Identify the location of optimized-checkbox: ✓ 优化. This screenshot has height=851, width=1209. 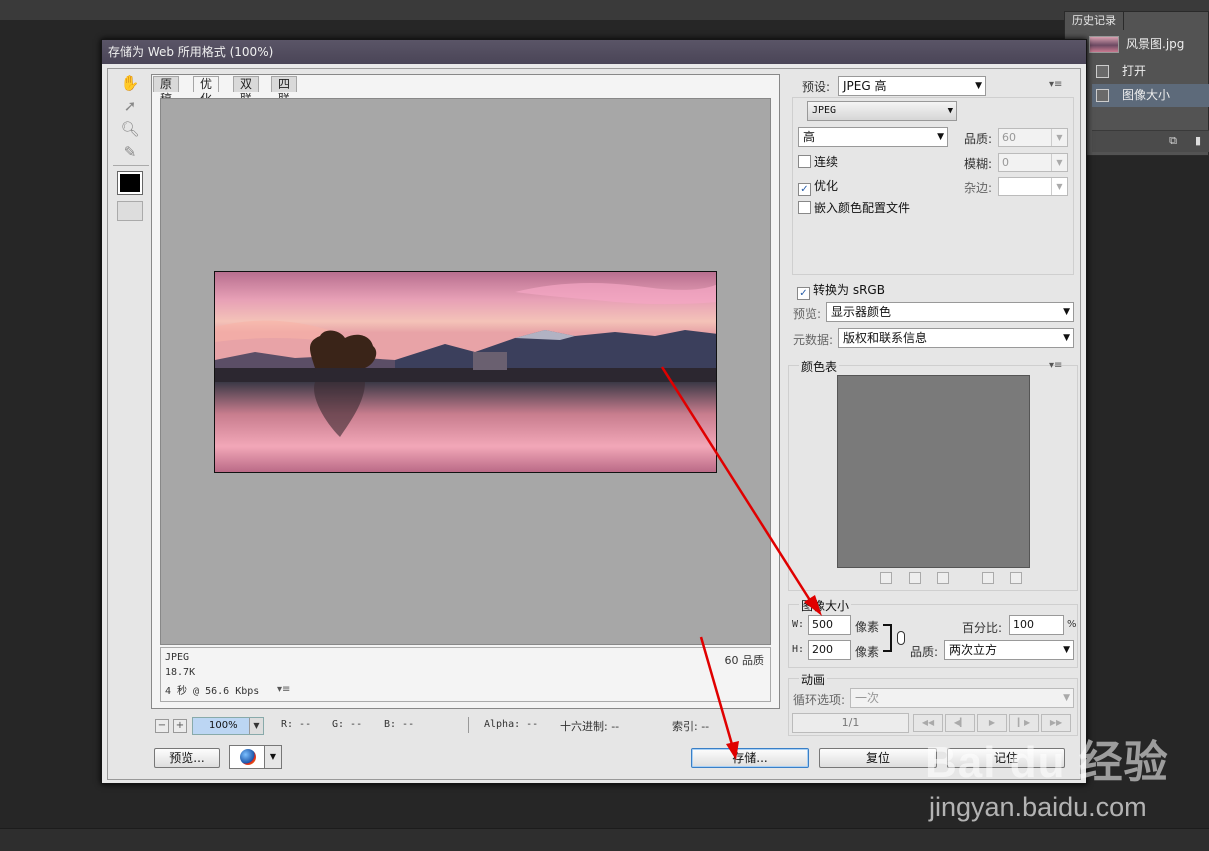
(818, 187).